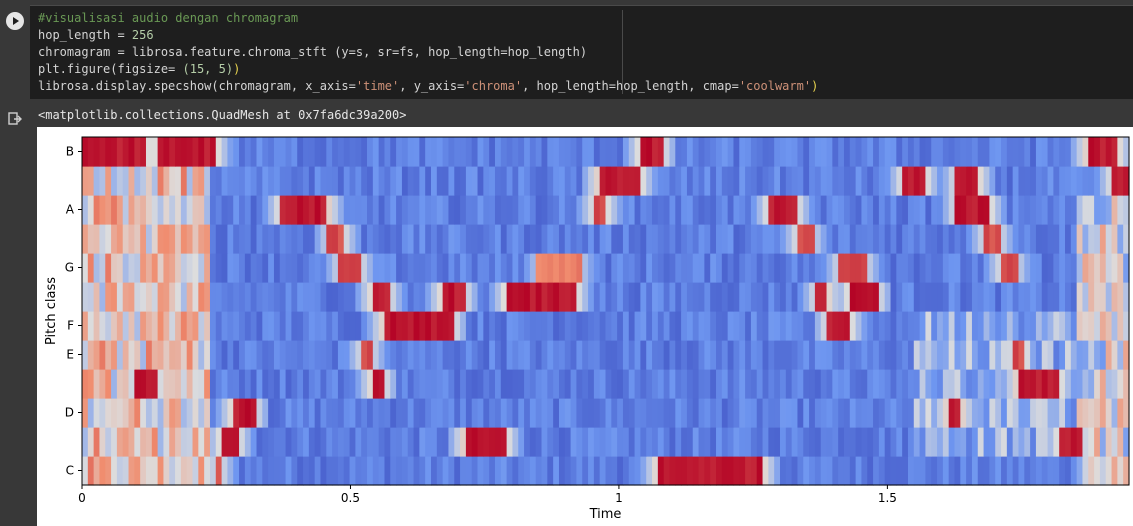 The image size is (1133, 526). Describe the element at coordinates (168, 18) in the screenshot. I see `code-line-1: #visualisasi audio dengan chromagram` at that location.